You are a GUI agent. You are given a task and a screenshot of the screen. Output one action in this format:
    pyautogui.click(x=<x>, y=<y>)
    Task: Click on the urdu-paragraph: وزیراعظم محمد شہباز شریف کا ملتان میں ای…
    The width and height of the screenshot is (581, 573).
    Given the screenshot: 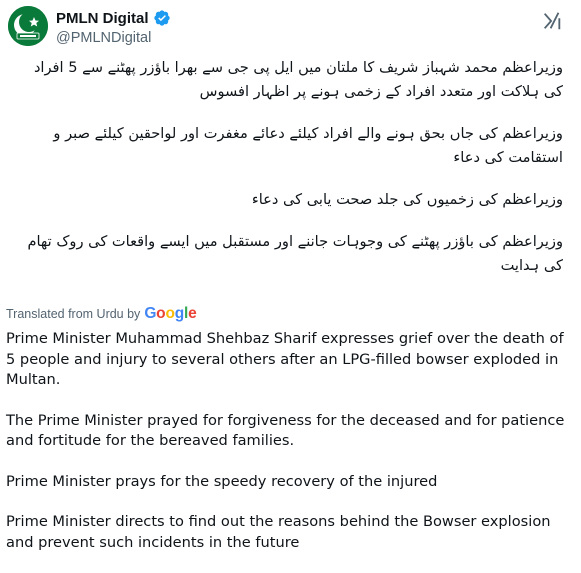 What is the action you would take?
    pyautogui.click(x=298, y=79)
    